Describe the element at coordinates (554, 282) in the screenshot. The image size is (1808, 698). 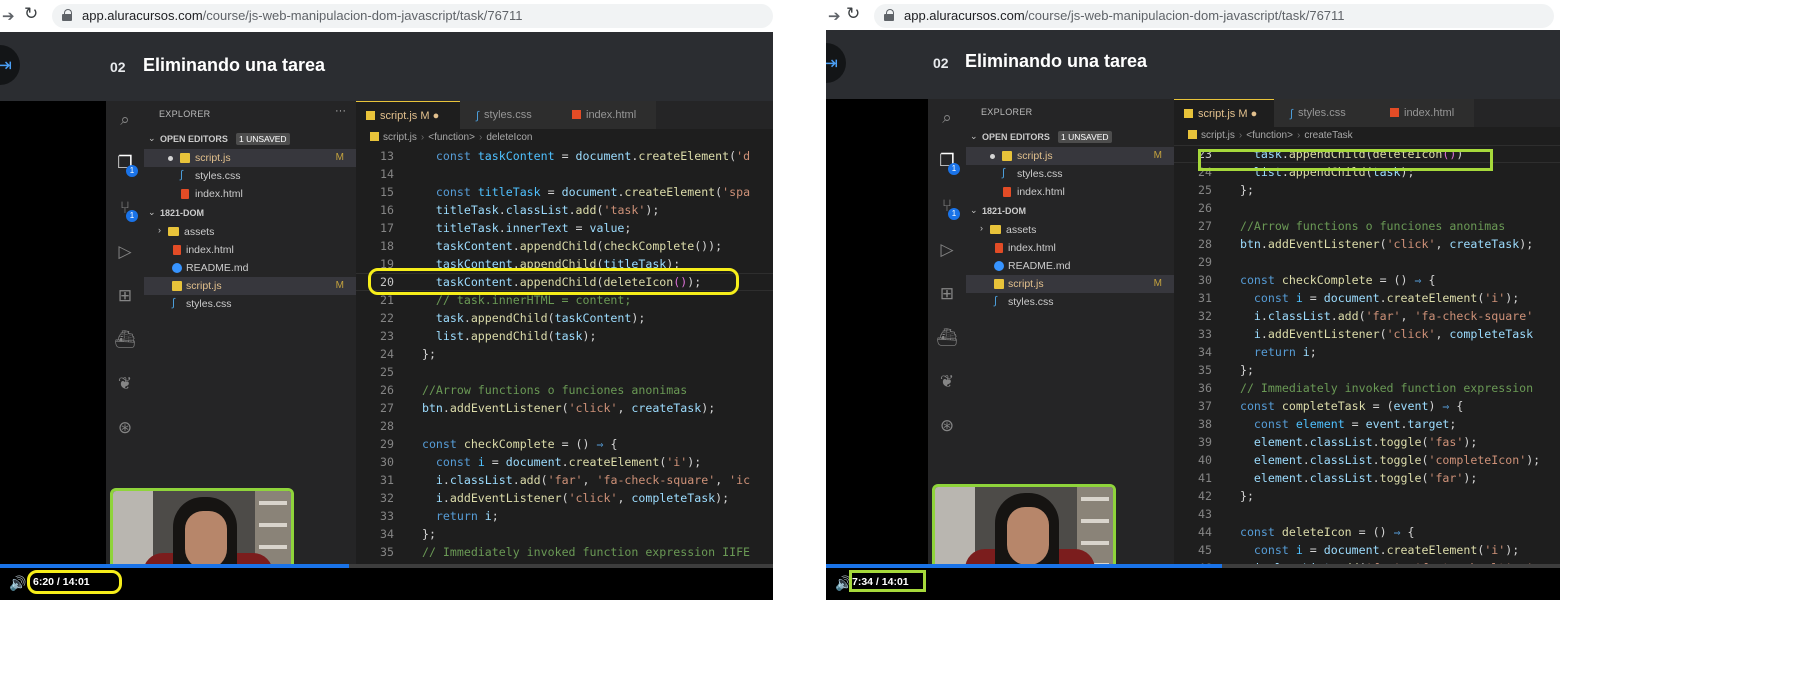
I see `code-line: taskContent.appendChild(deleteIcon());` at that location.